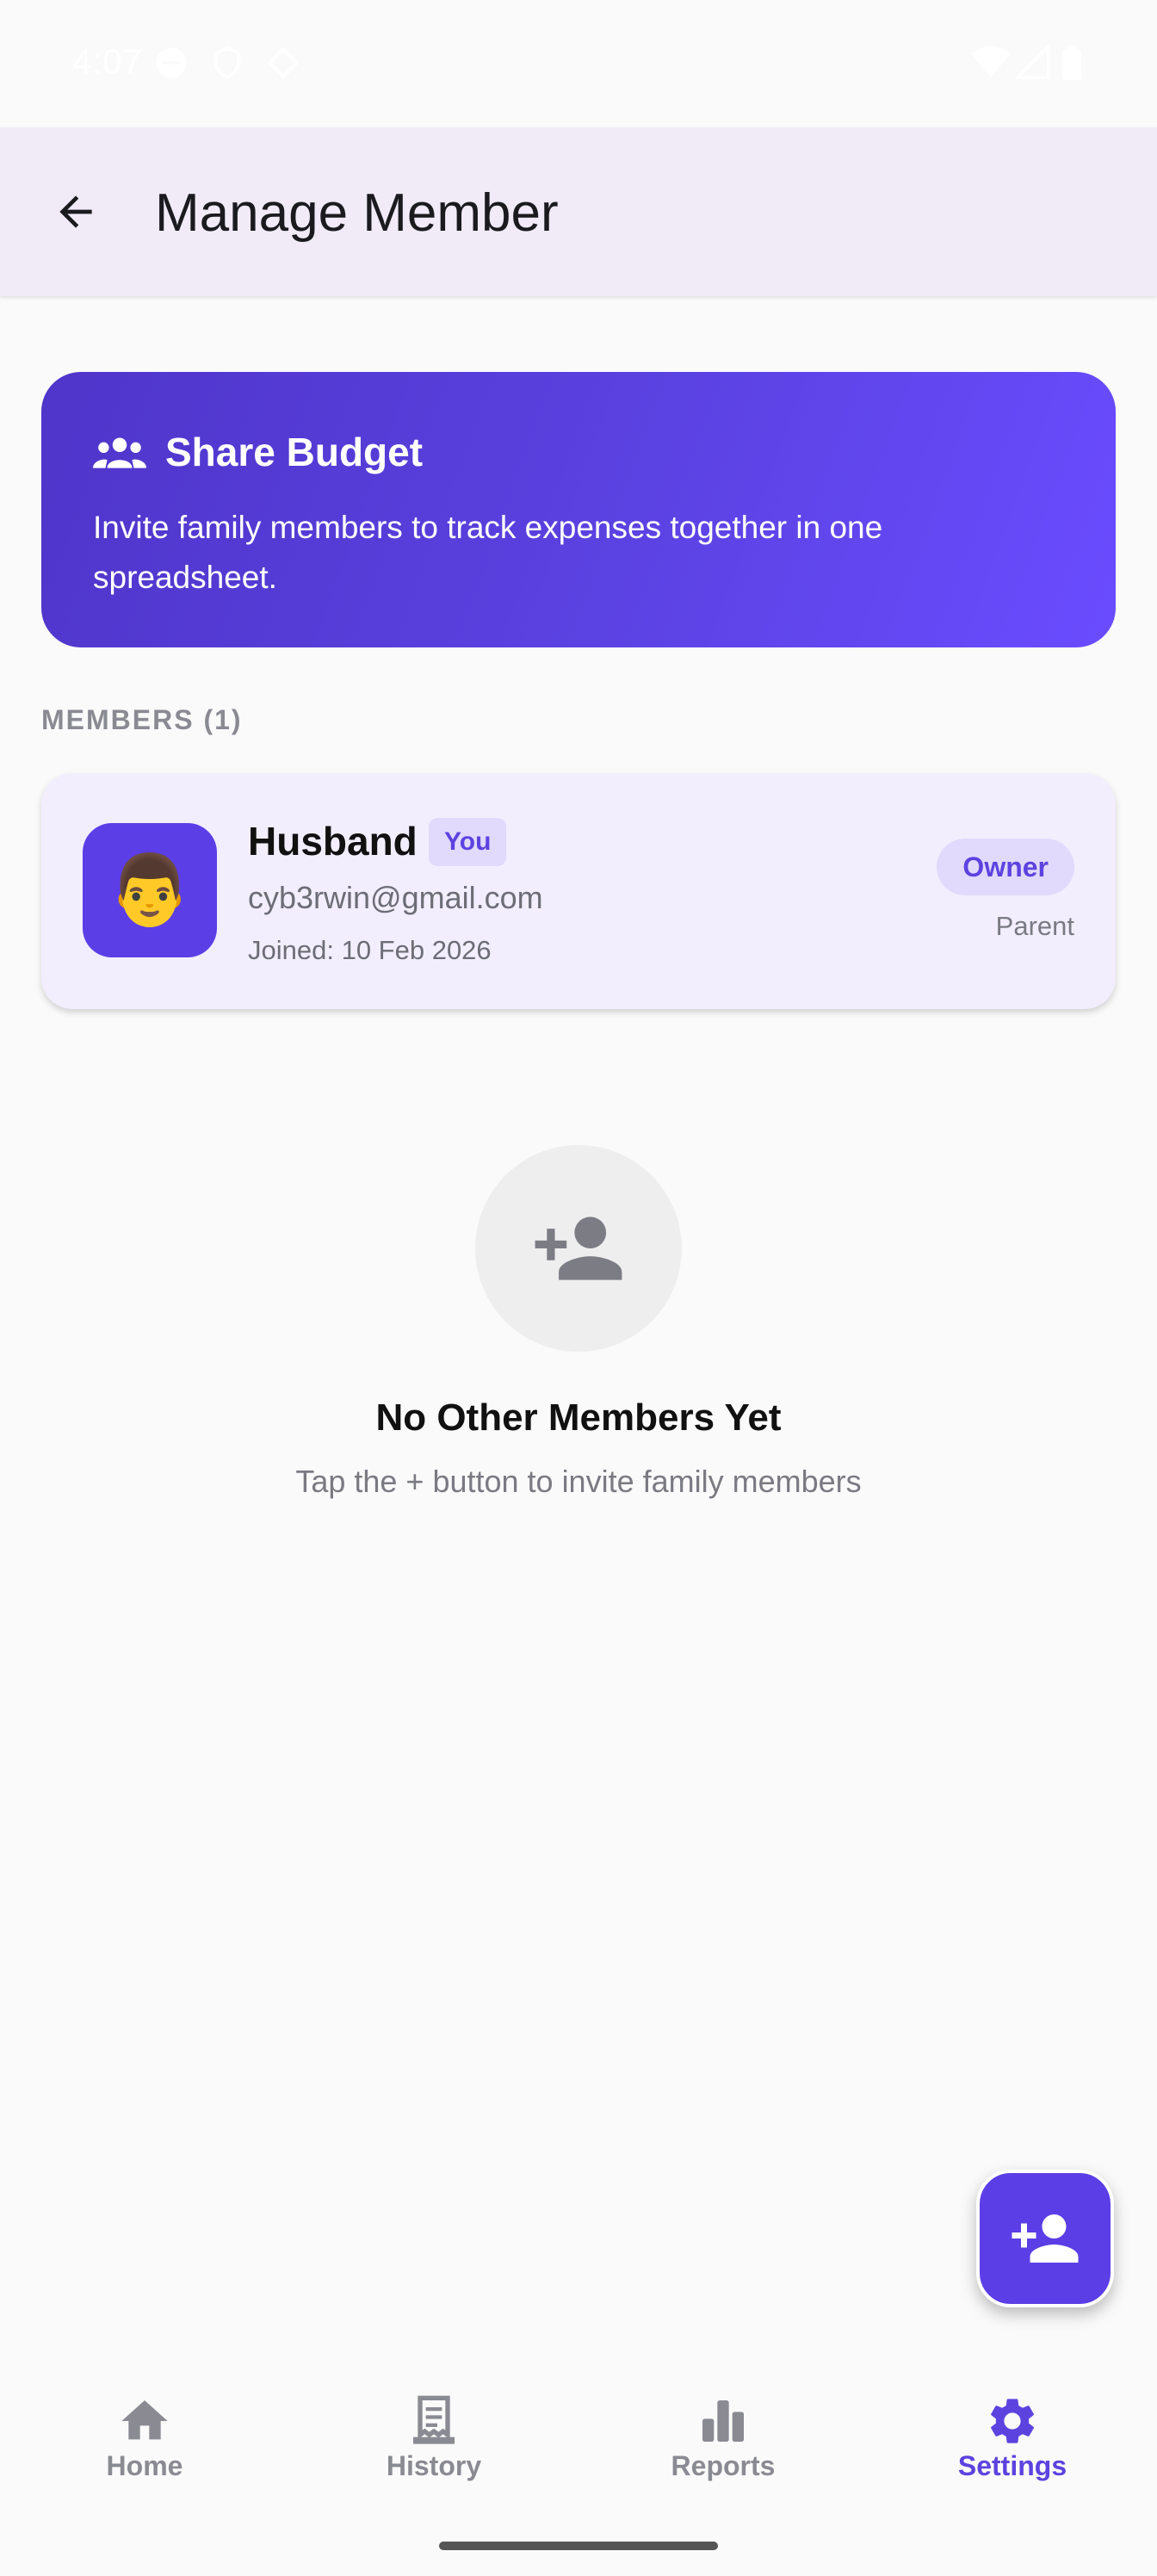  What do you see at coordinates (579, 2546) in the screenshot?
I see `home-indicator` at bounding box center [579, 2546].